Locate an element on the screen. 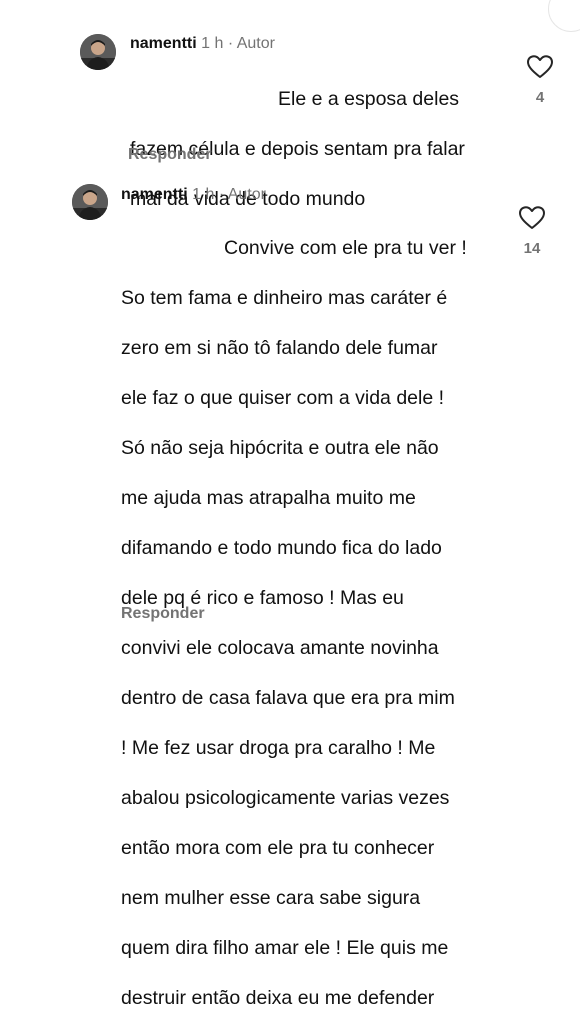 This screenshot has width=580, height=1036. comment-line: convivi ele colocava amante novinha is located at coordinates (280, 648).